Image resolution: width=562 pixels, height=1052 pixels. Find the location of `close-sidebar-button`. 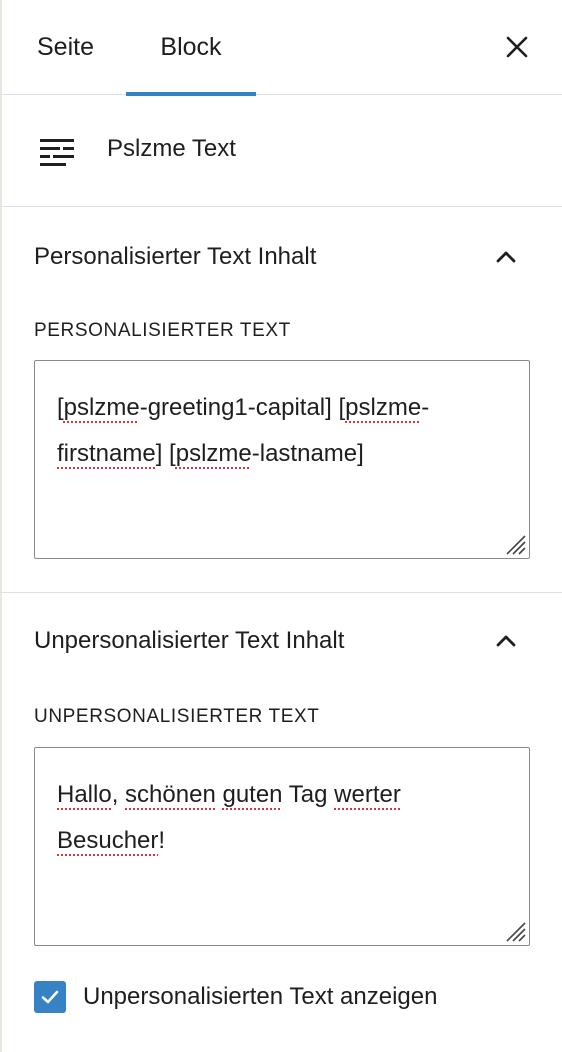

close-sidebar-button is located at coordinates (517, 47).